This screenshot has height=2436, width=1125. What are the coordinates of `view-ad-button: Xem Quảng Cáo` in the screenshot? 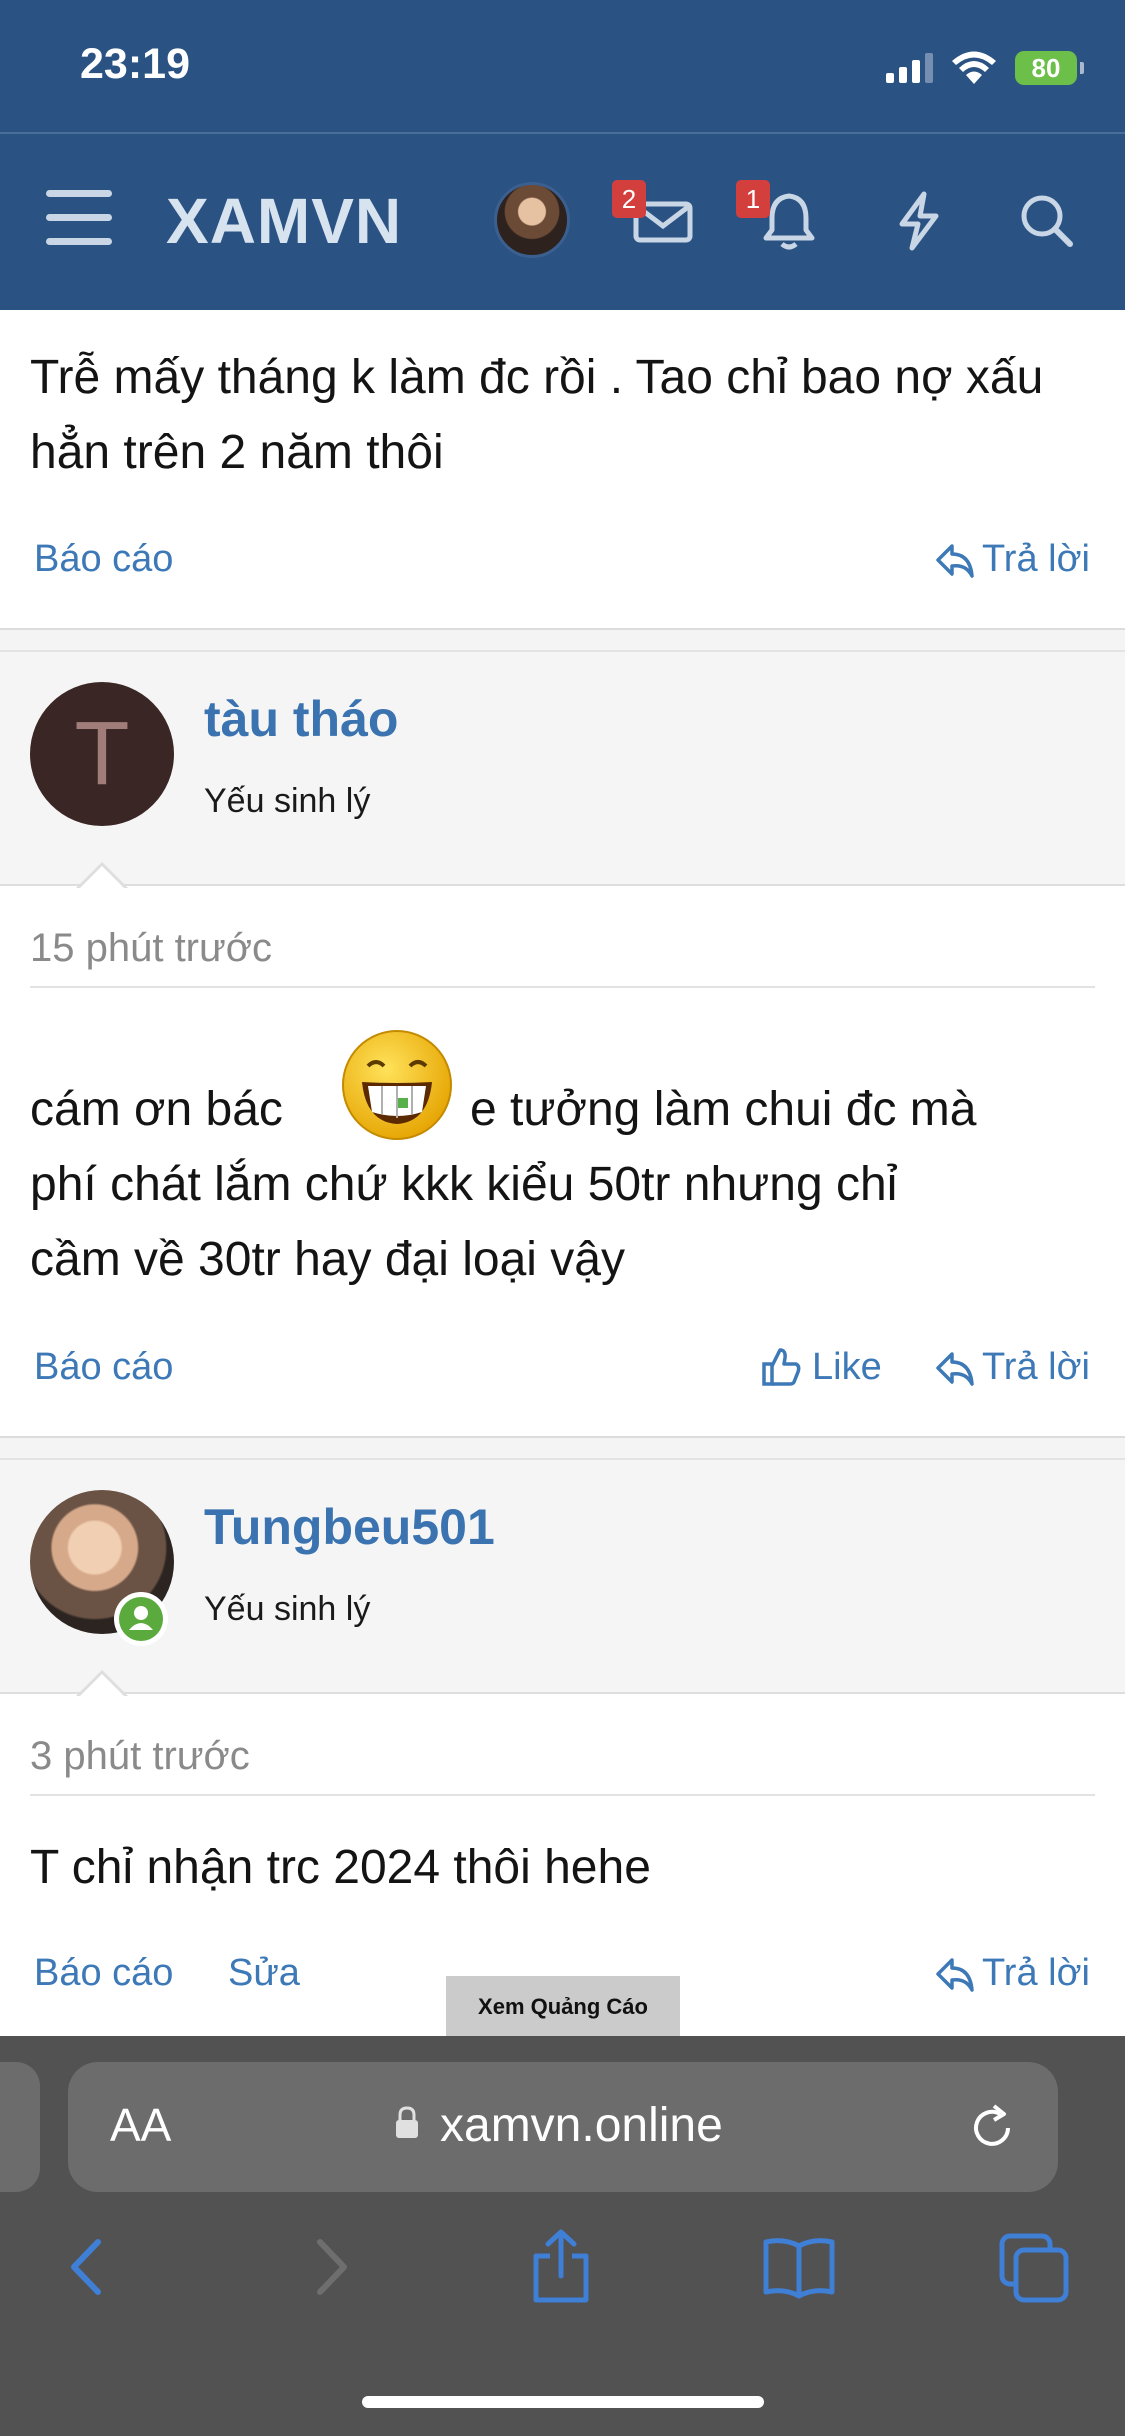 It's located at (563, 2007).